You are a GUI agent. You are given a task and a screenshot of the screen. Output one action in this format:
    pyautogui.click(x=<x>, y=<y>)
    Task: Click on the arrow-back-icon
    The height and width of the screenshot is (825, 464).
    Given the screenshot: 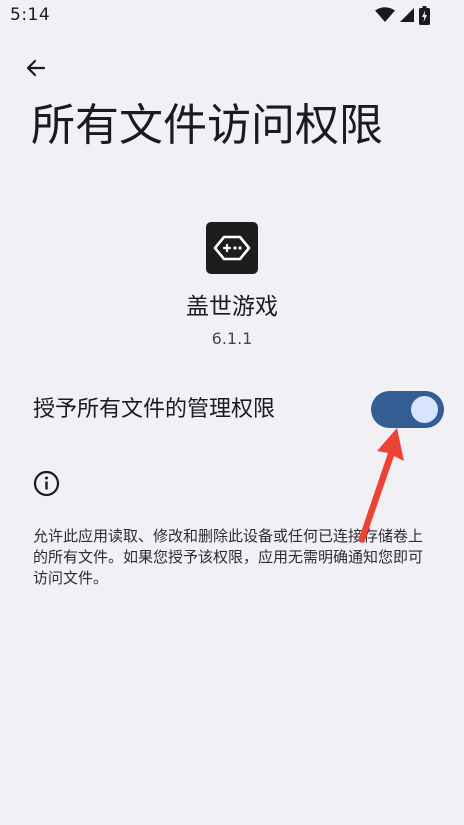 What is the action you would take?
    pyautogui.click(x=36, y=68)
    